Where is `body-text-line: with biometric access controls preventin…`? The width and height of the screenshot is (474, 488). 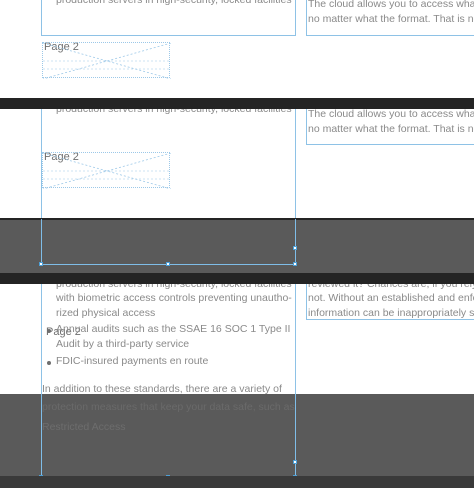 body-text-line: with biometric access controls preventin… is located at coordinates (174, 298).